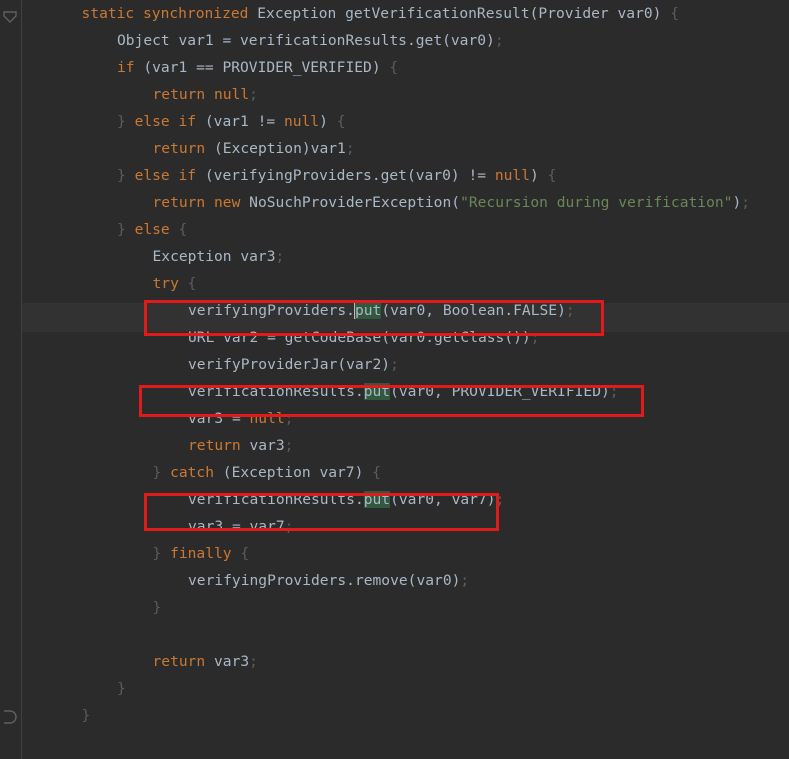  I want to click on code-line: var3 = null;, so click(405, 418).